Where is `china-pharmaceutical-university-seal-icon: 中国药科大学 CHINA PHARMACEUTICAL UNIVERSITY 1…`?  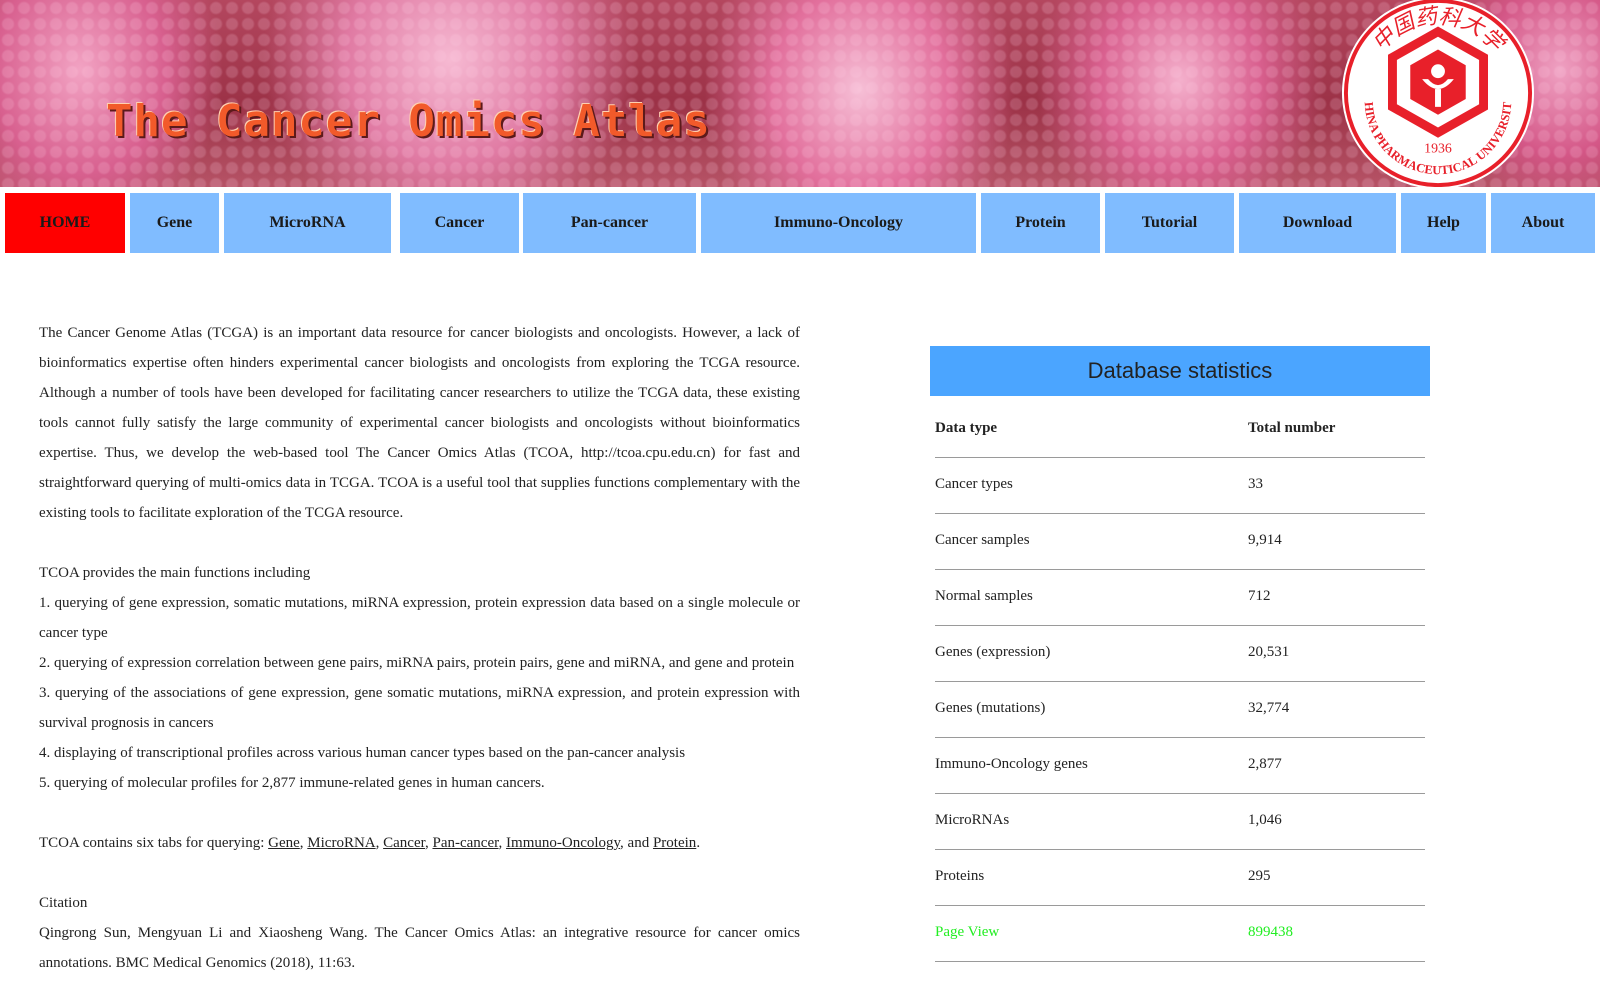
china-pharmaceutical-university-seal-icon: 中国药科大学 CHINA PHARMACEUTICAL UNIVERSITY 1… is located at coordinates (1437, 93).